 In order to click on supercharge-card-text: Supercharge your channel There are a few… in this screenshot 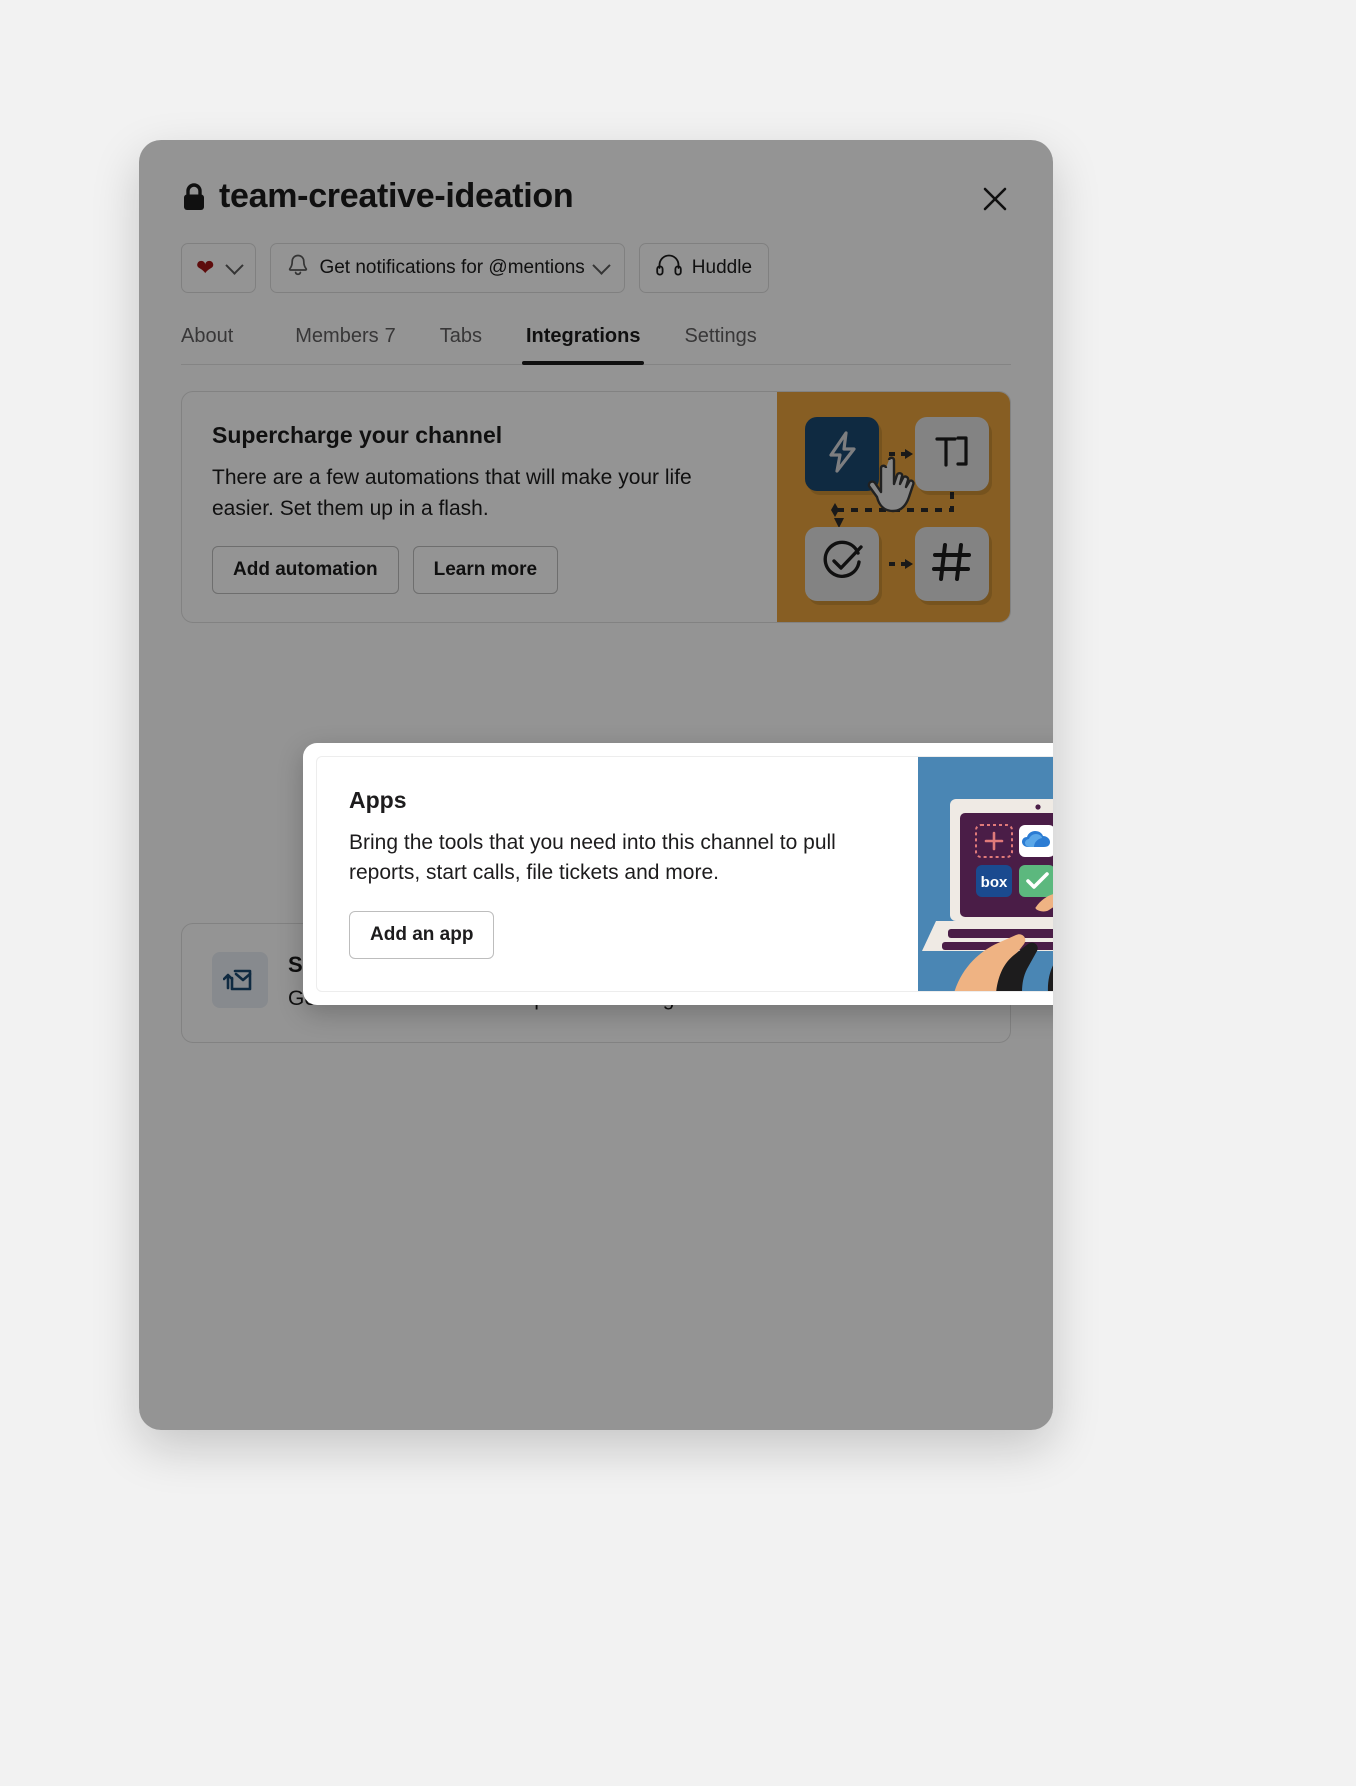, I will do `click(479, 507)`.